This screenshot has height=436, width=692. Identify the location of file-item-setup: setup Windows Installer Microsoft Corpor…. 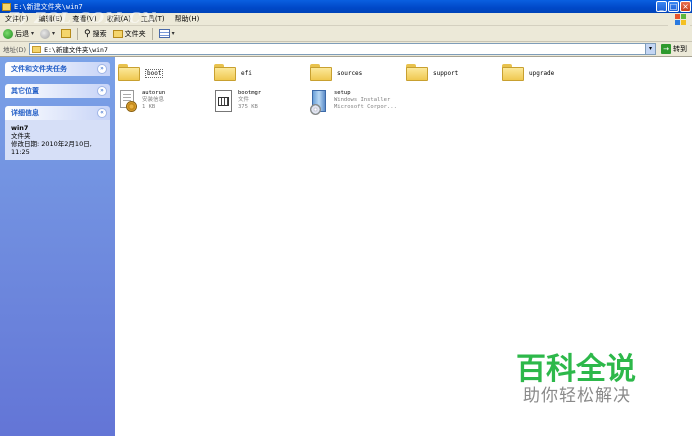
(353, 102).